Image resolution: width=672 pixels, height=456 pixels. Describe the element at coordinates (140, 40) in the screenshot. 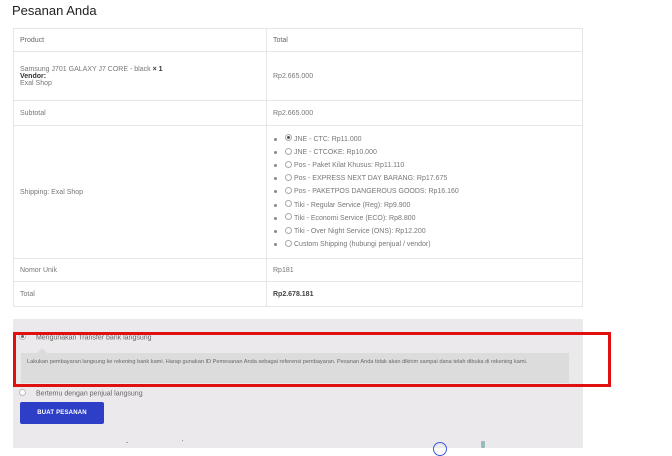

I see `column-header-product: Product` at that location.